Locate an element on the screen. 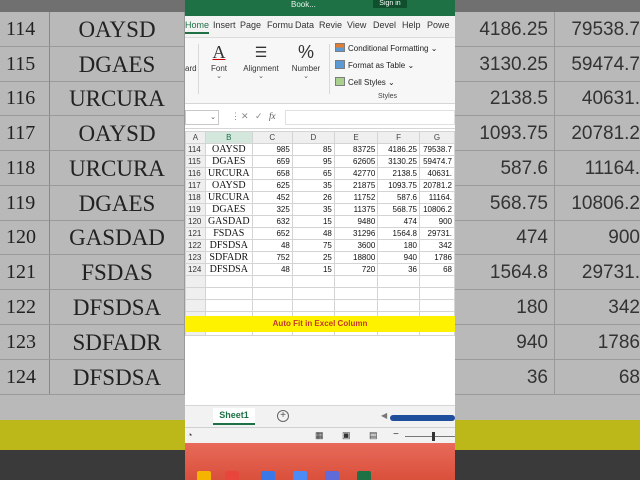 This screenshot has height=480, width=640. row-header: 118 is located at coordinates (195, 197).